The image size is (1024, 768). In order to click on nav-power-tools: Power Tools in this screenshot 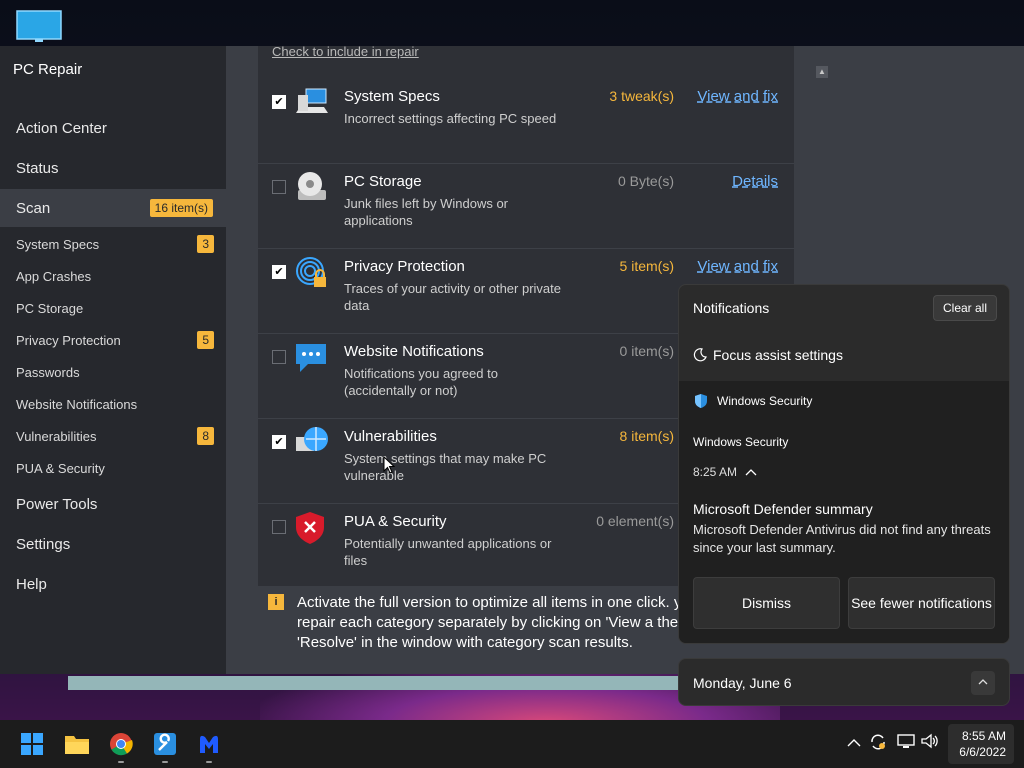, I will do `click(113, 504)`.